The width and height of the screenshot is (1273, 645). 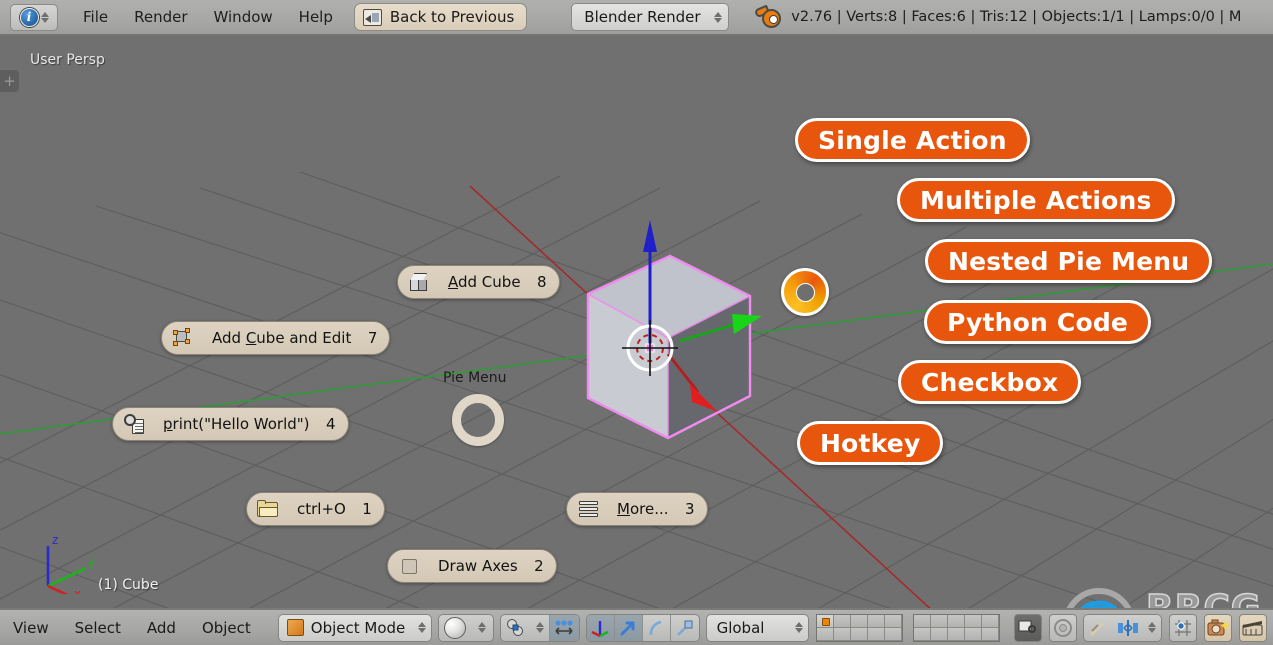 I want to click on menu-window: Window, so click(x=243, y=17).